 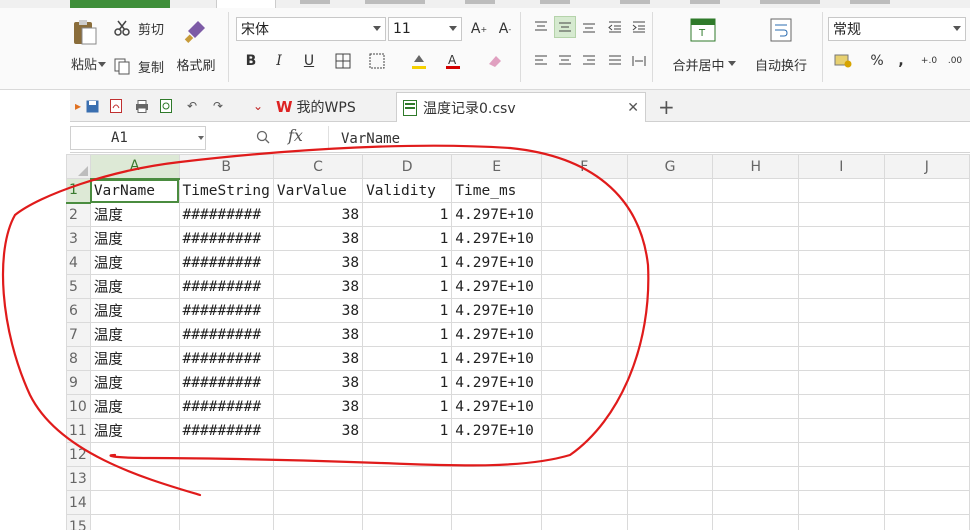 What do you see at coordinates (926, 502) in the screenshot?
I see `cell-j14` at bounding box center [926, 502].